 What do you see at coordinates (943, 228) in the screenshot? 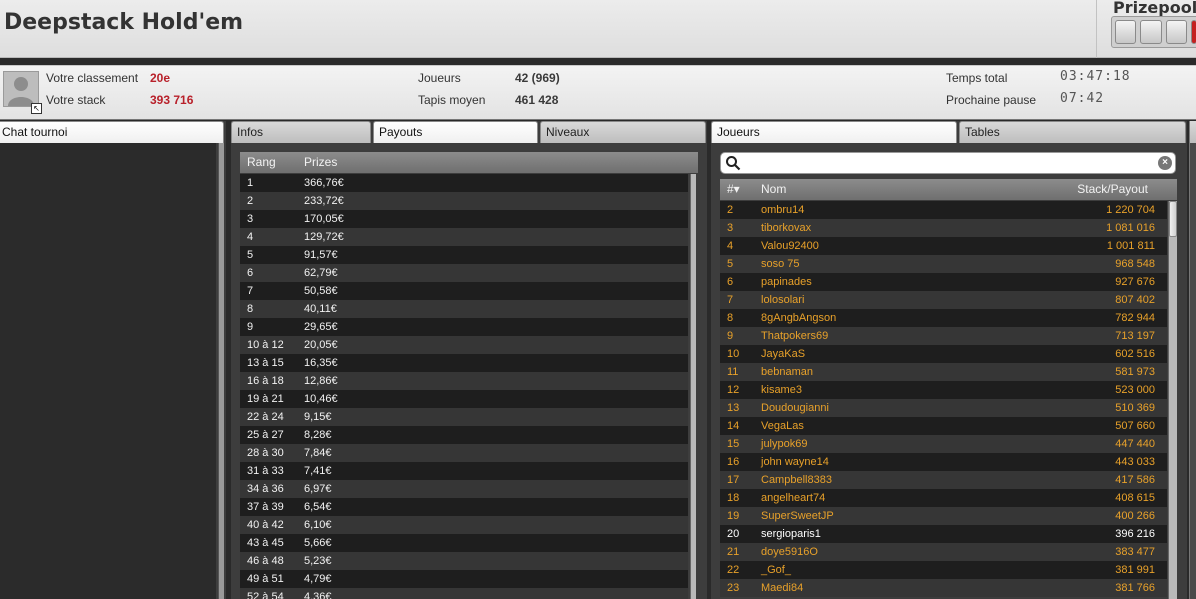
I see `table-row: 3 tiborkovax 1 081 016` at bounding box center [943, 228].